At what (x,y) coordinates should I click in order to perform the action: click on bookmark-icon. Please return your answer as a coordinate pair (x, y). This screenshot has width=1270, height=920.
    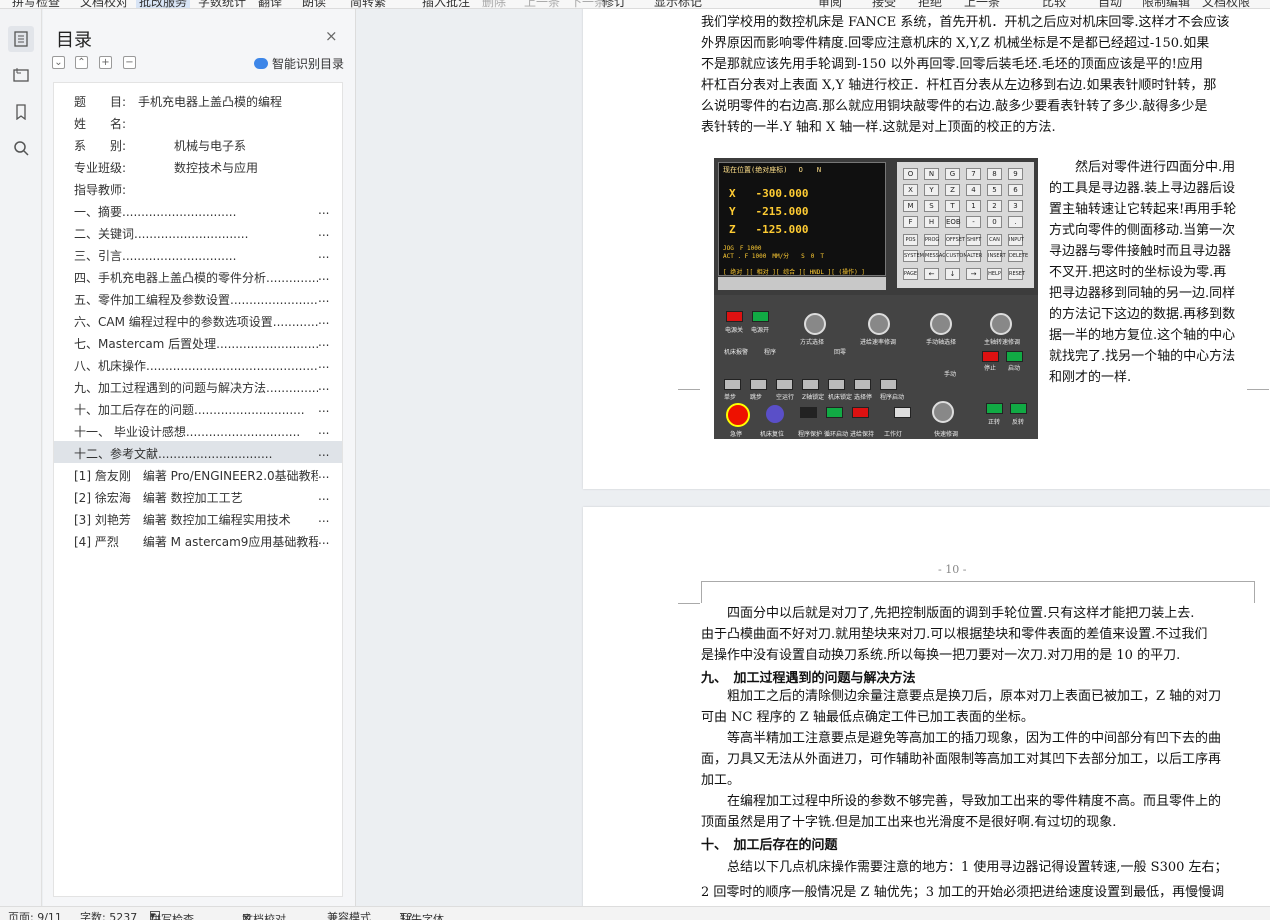
    Looking at the image, I should click on (21, 112).